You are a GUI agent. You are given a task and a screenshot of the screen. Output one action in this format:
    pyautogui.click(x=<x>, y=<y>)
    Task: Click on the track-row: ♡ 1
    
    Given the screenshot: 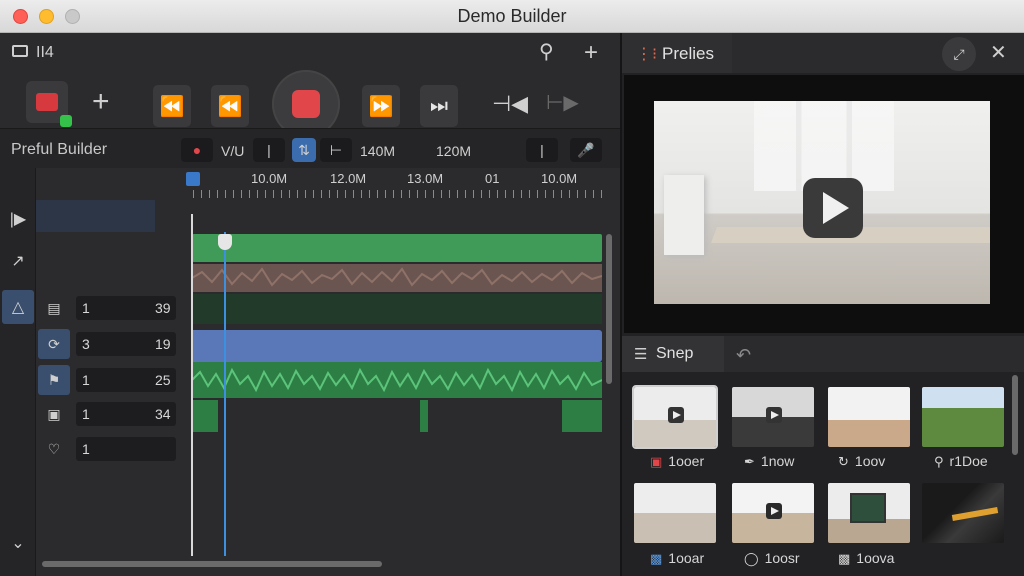 What is the action you would take?
    pyautogui.click(x=107, y=447)
    